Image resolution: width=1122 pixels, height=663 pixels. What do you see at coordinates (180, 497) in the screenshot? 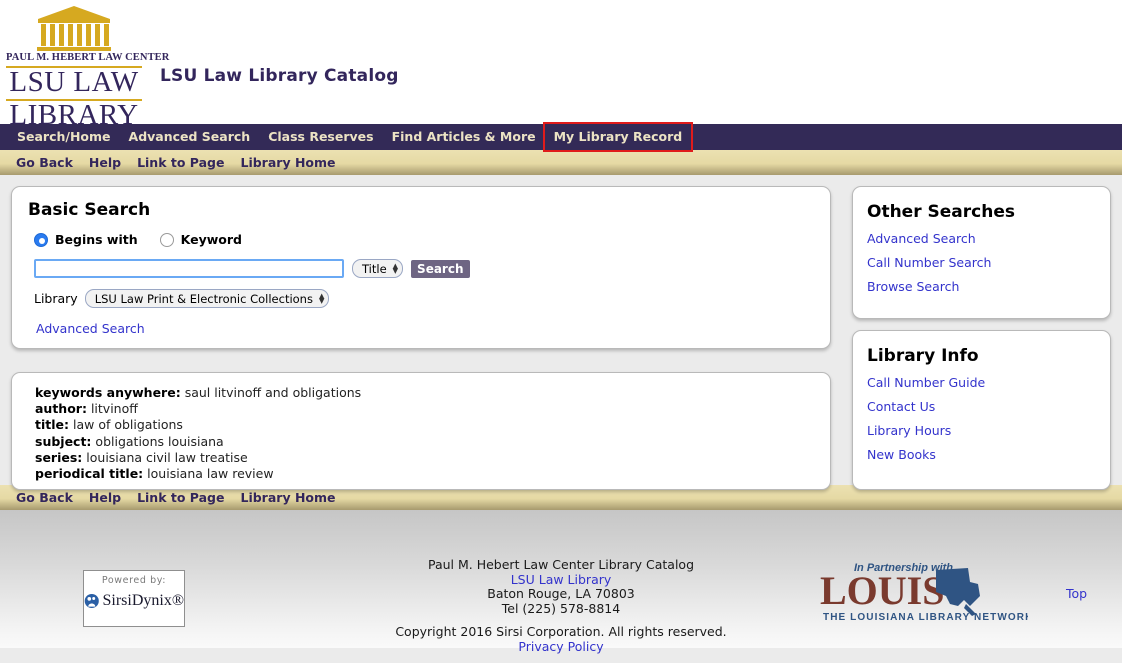
I see `footer-nav-link-to-page: Link to Page` at bounding box center [180, 497].